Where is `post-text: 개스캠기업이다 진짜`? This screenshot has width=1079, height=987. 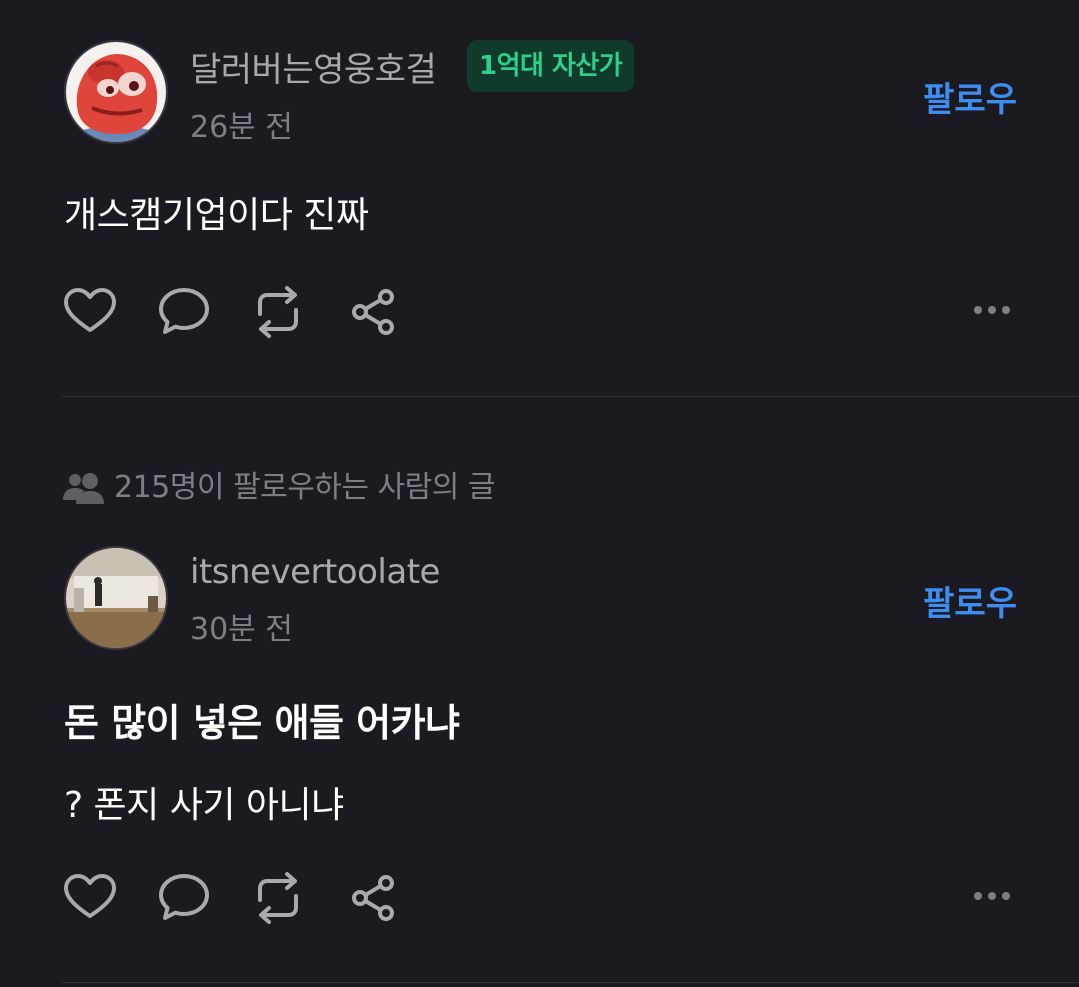
post-text: 개스캠기업이다 진짜 is located at coordinates (216, 215).